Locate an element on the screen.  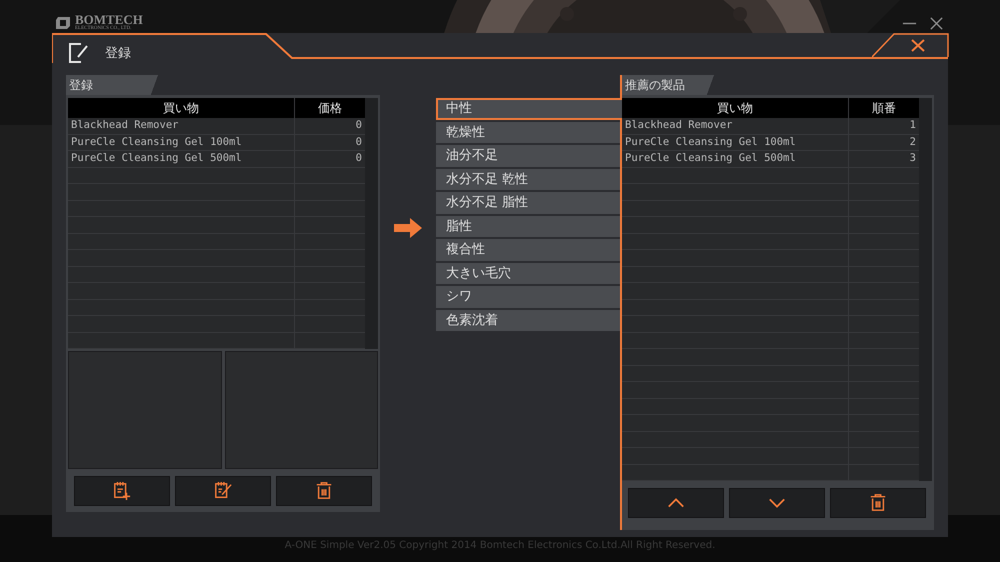
table-cell-text: 1 is located at coordinates (912, 125).